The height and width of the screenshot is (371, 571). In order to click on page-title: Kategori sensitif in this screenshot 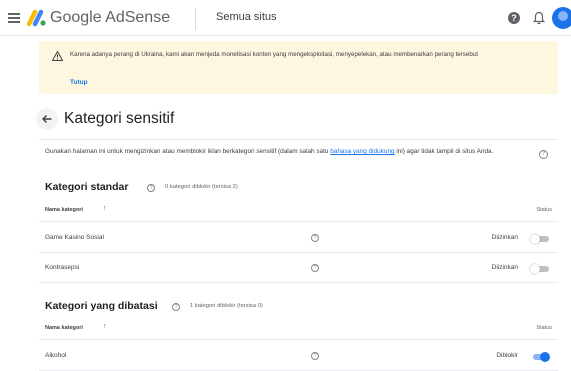, I will do `click(119, 118)`.